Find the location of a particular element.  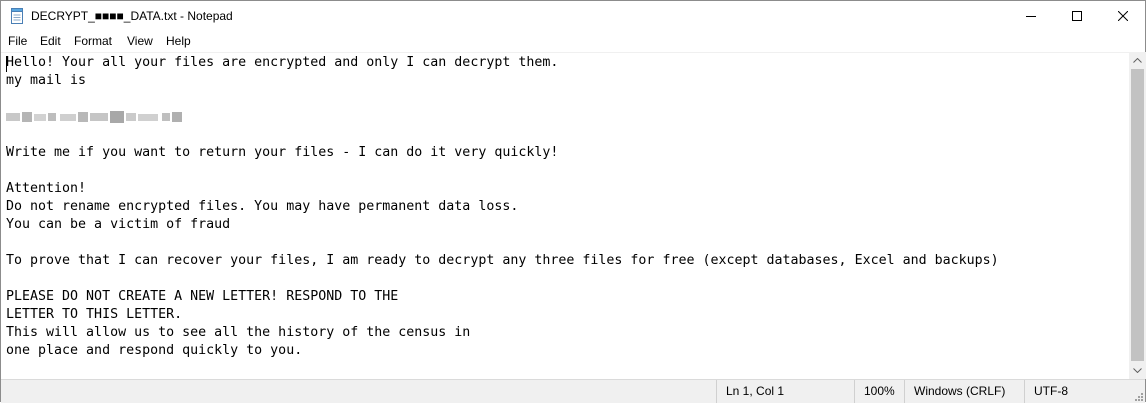

menu-help: Help is located at coordinates (178, 41).